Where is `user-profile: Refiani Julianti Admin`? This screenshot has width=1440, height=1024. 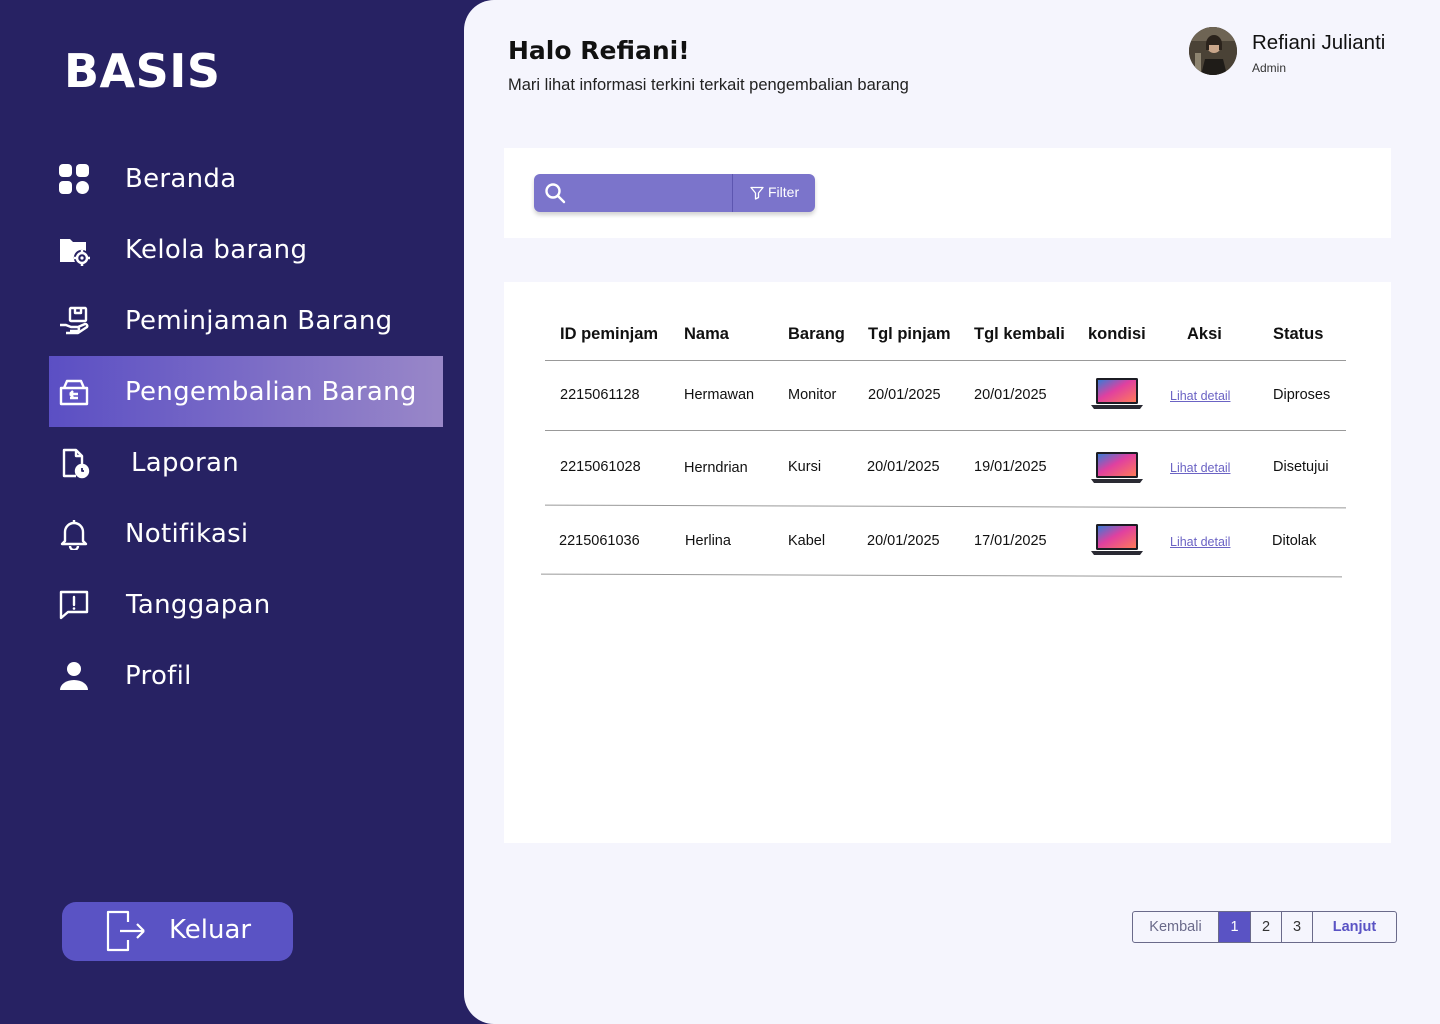 user-profile: Refiani Julianti Admin is located at coordinates (1309, 52).